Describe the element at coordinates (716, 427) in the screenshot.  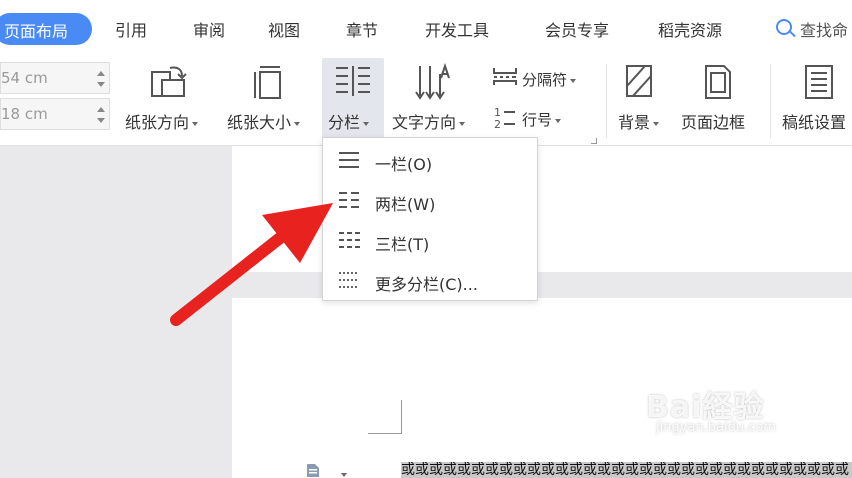
I see `watermark-url: jingyan.baidu.com` at that location.